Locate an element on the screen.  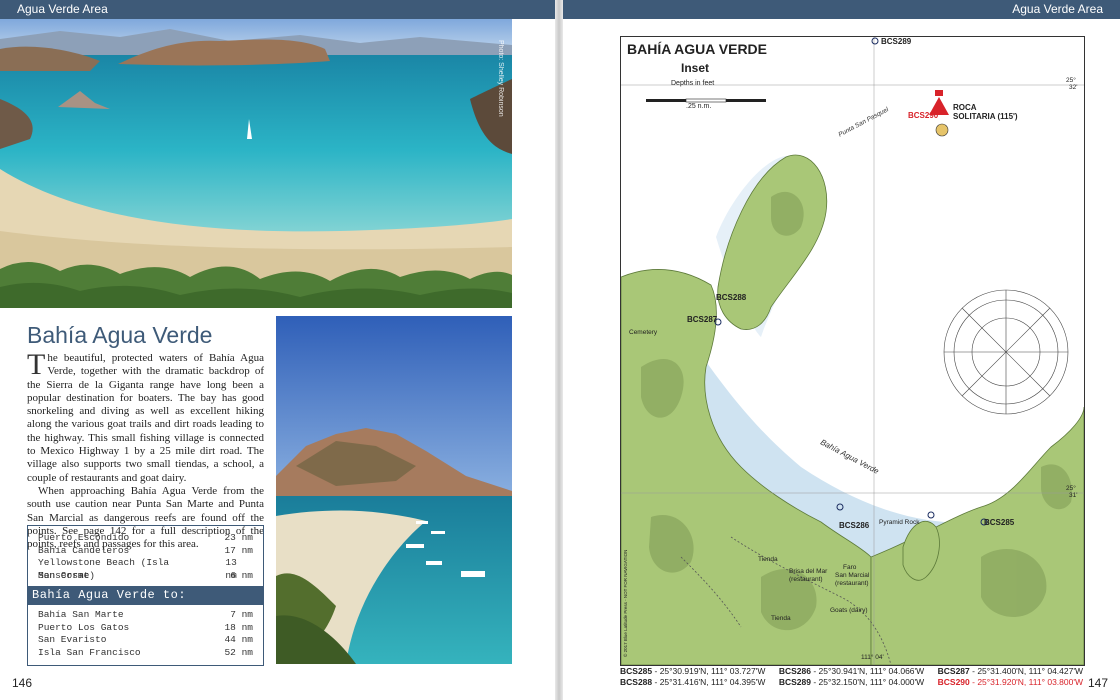
tienda-label-1: Tienda is located at coordinates (768, 559).